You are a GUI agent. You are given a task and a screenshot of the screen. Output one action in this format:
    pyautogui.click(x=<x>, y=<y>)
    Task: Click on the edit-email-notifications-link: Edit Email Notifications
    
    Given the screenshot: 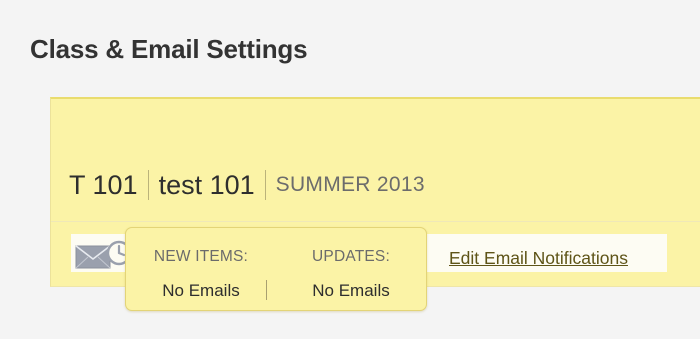 What is the action you would take?
    pyautogui.click(x=538, y=258)
    